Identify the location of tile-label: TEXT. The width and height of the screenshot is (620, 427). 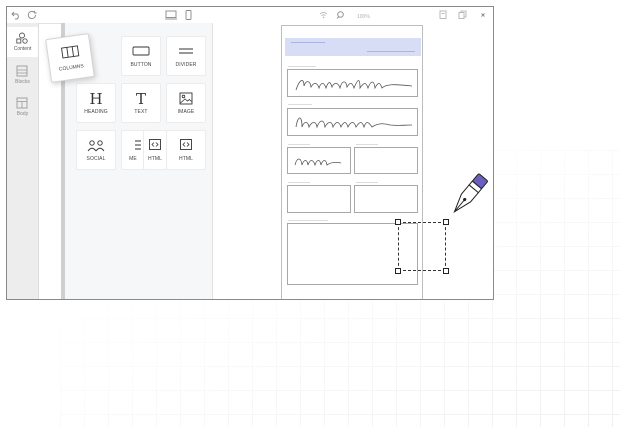
(141, 112).